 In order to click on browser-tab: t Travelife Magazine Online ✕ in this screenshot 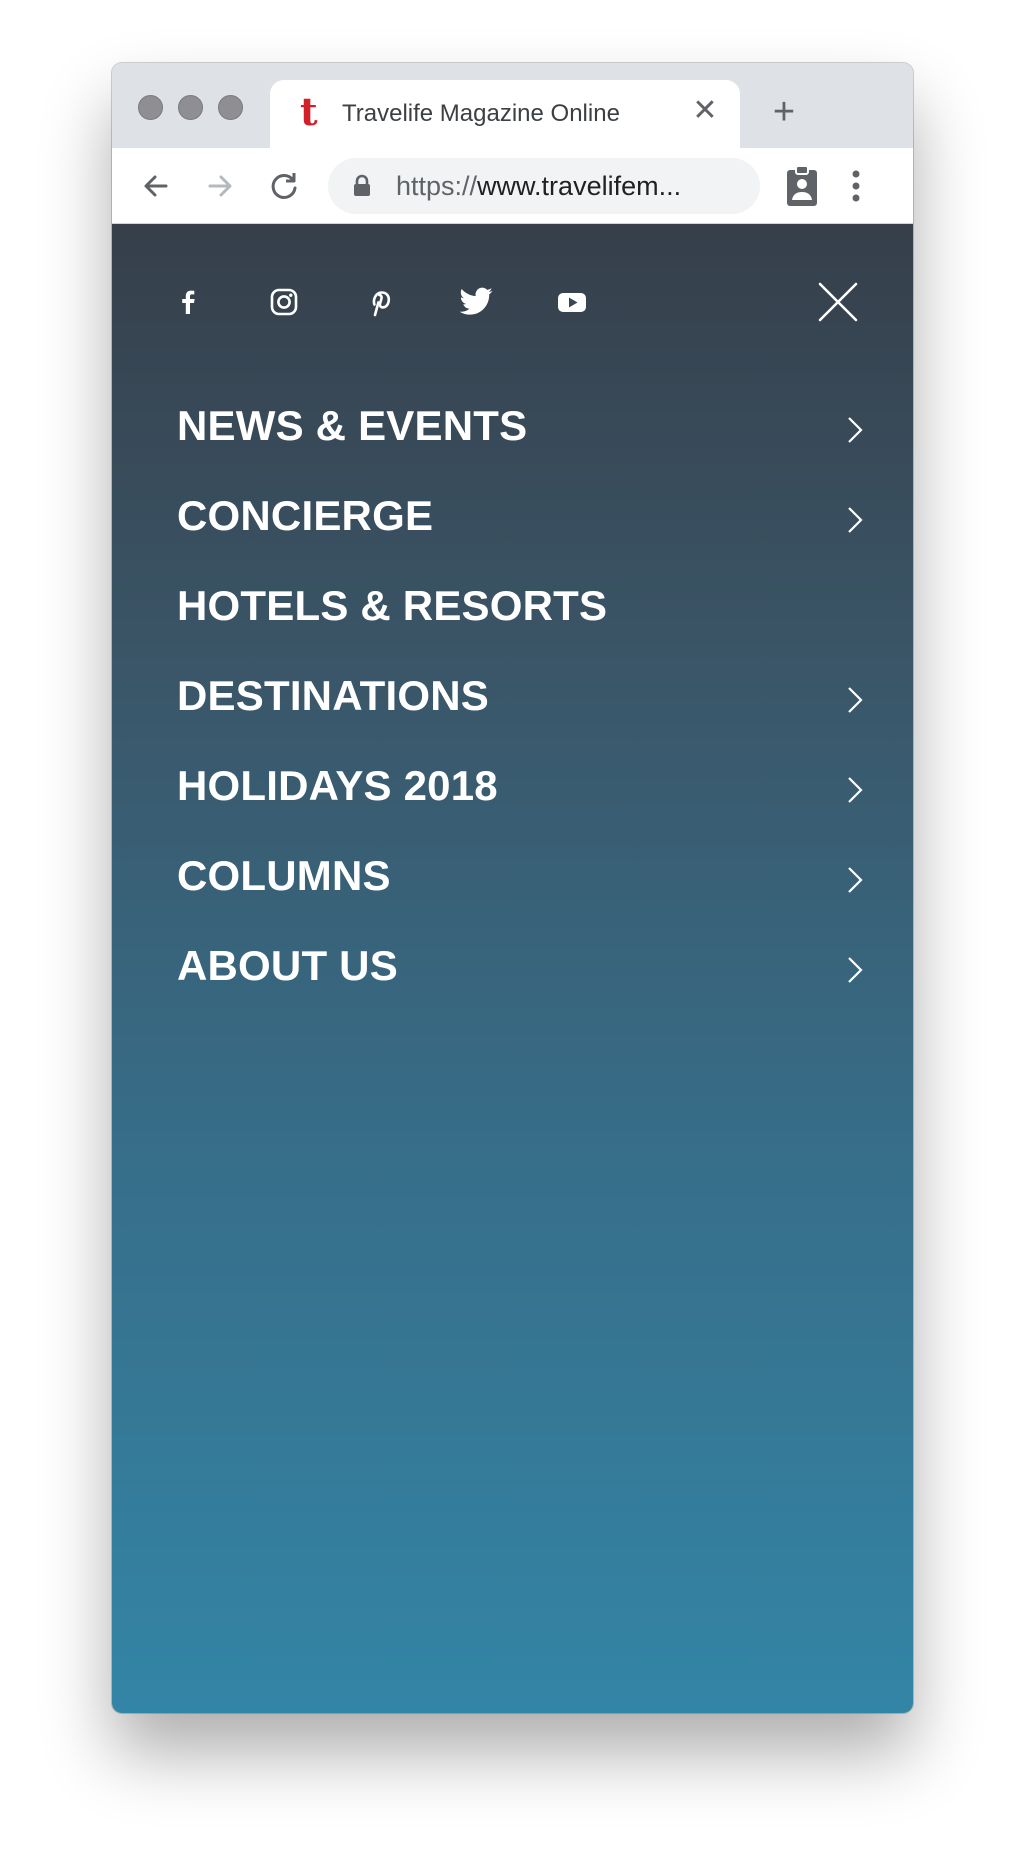, I will do `click(505, 114)`.